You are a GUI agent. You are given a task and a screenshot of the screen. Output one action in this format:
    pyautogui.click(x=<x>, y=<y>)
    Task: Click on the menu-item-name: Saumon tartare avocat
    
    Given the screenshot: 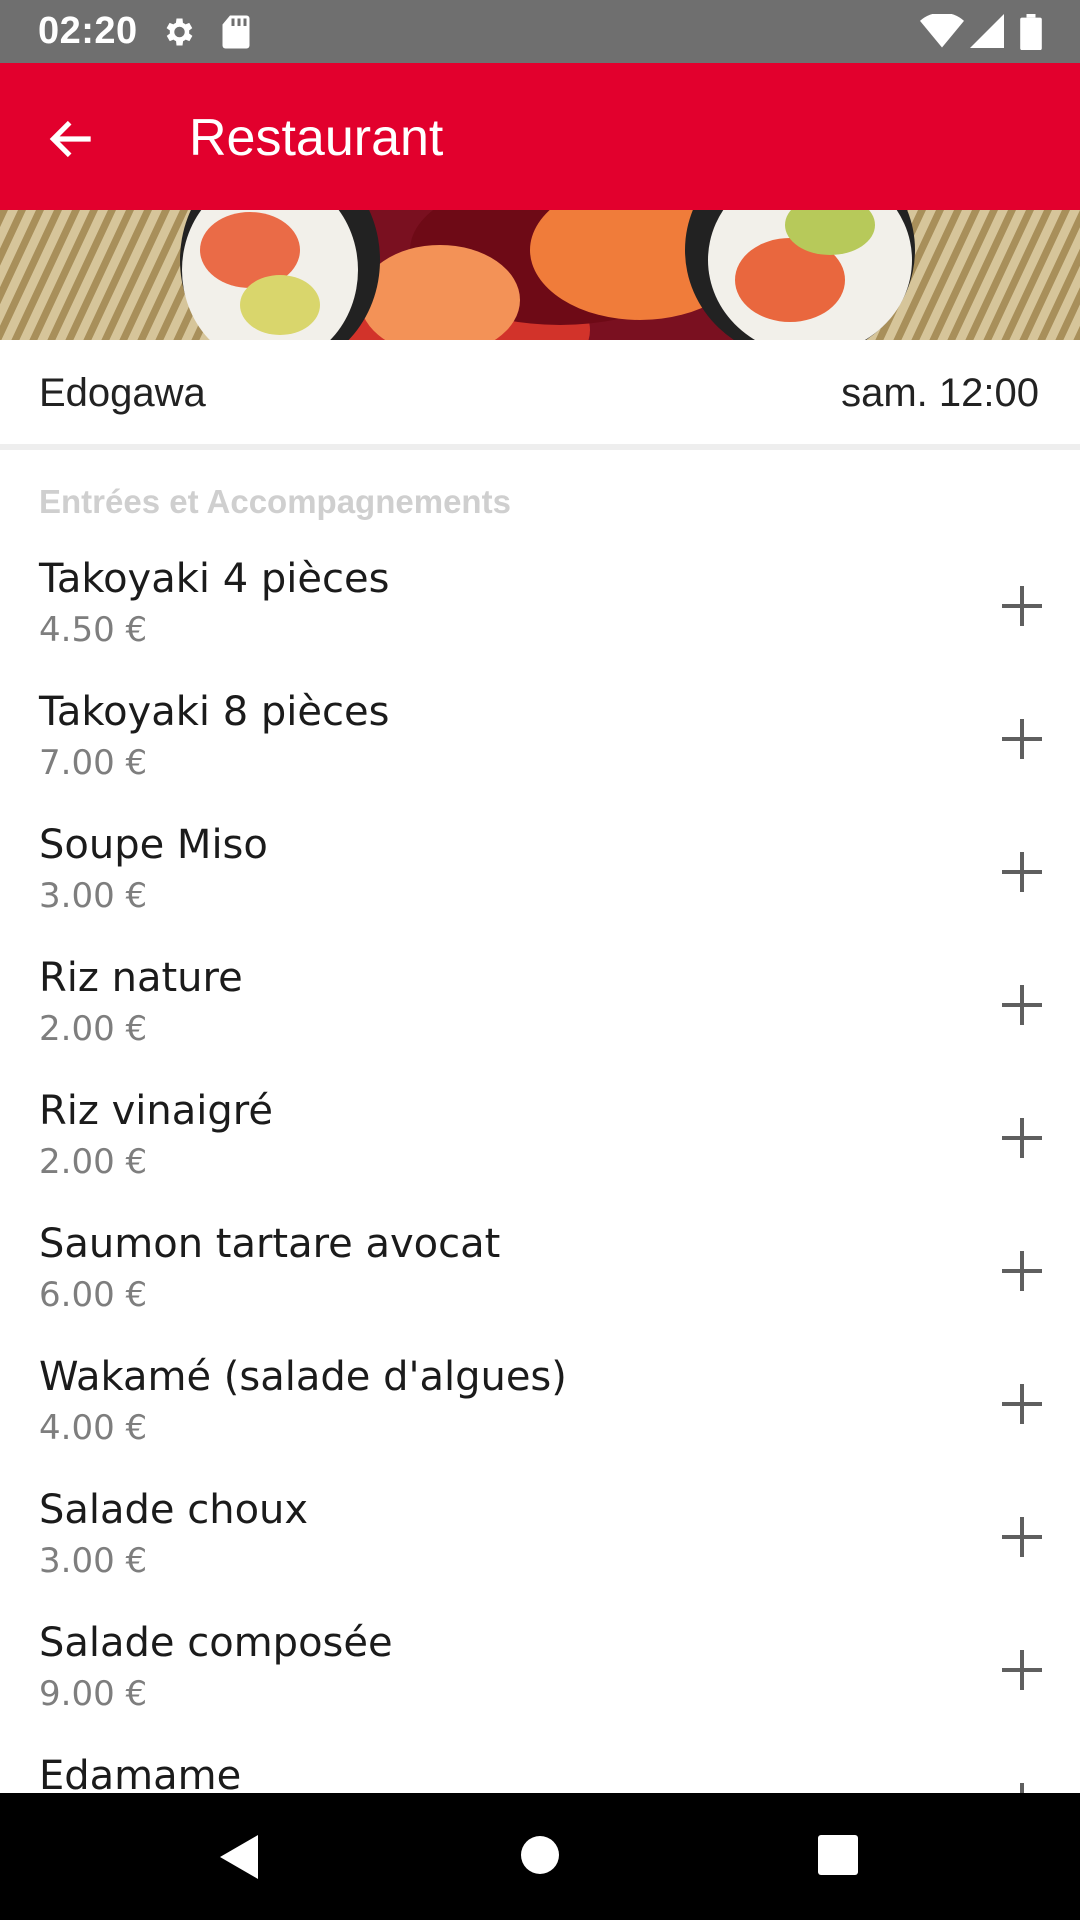 What is the action you would take?
    pyautogui.click(x=270, y=1244)
    